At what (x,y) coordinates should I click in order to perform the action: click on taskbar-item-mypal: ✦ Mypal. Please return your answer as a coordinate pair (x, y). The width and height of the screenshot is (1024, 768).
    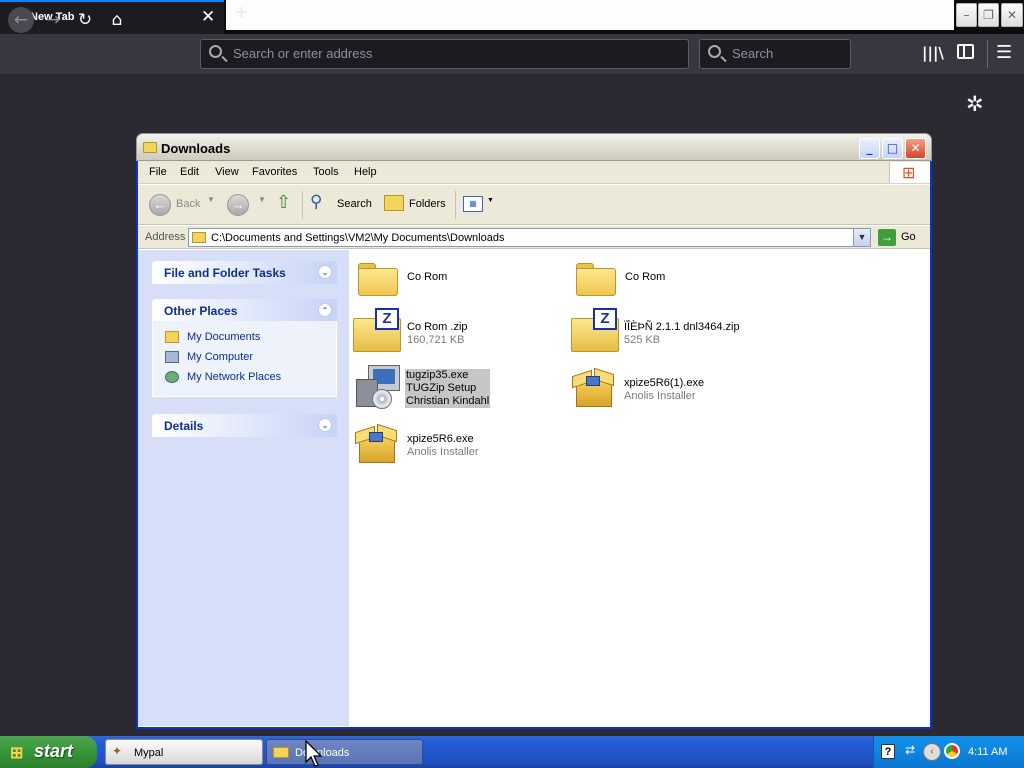
    Looking at the image, I should click on (184, 752).